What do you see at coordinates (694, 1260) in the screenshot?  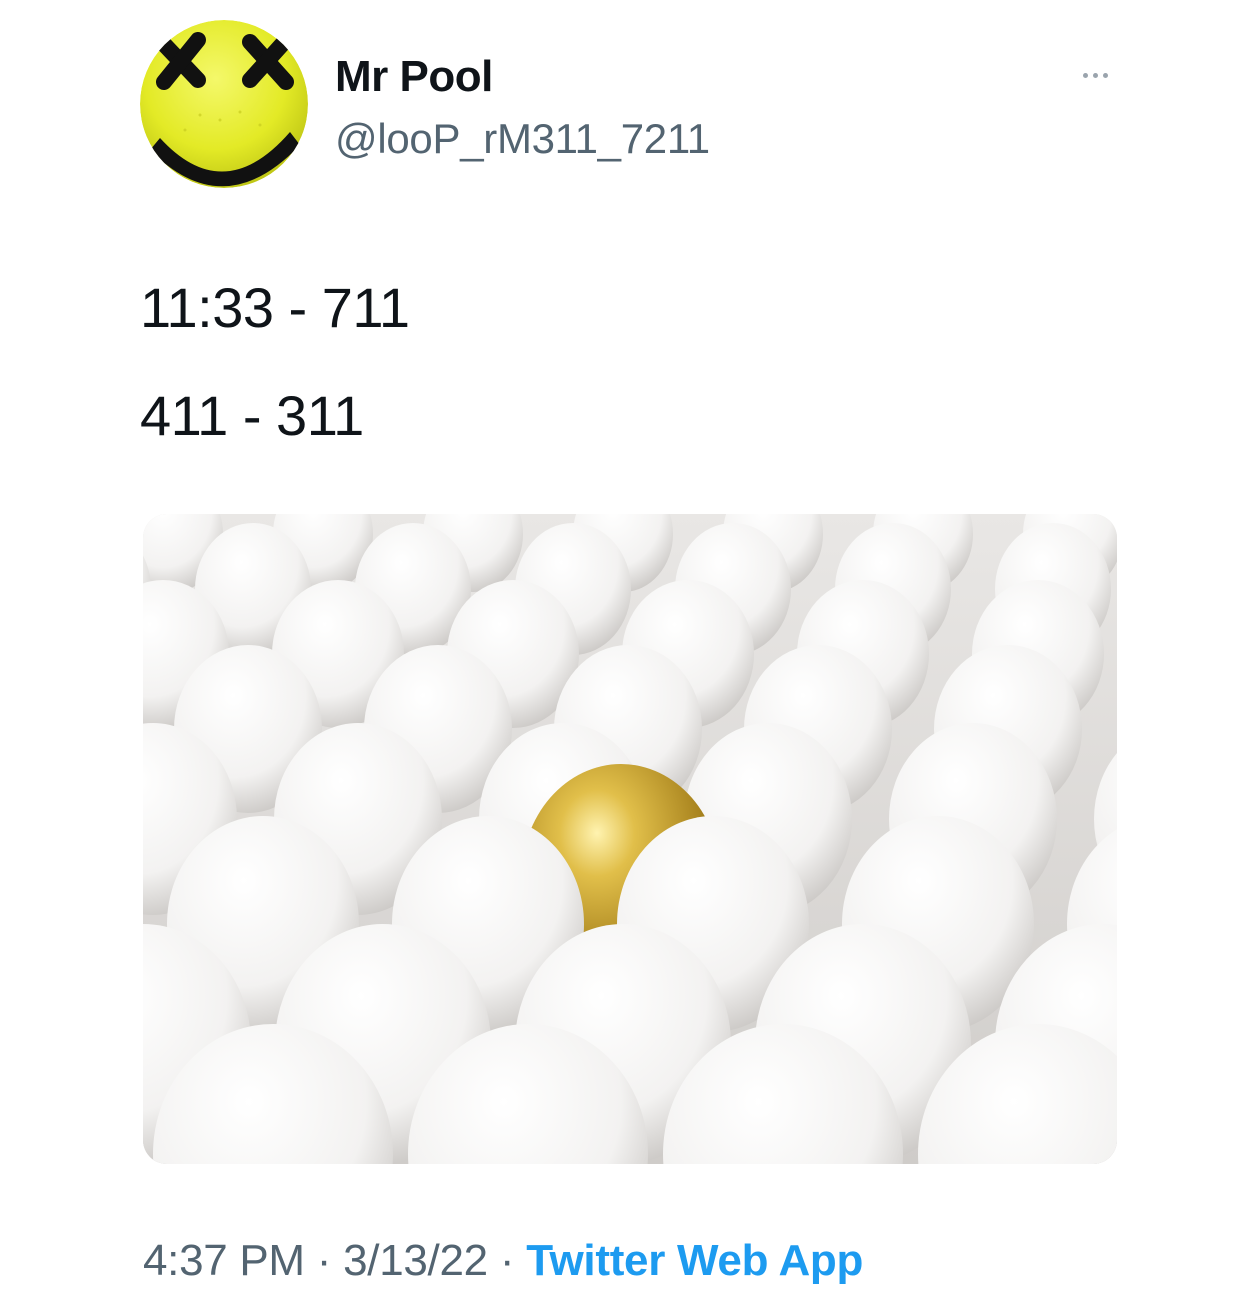 I see `tweet-source-link: Twitter Web App` at bounding box center [694, 1260].